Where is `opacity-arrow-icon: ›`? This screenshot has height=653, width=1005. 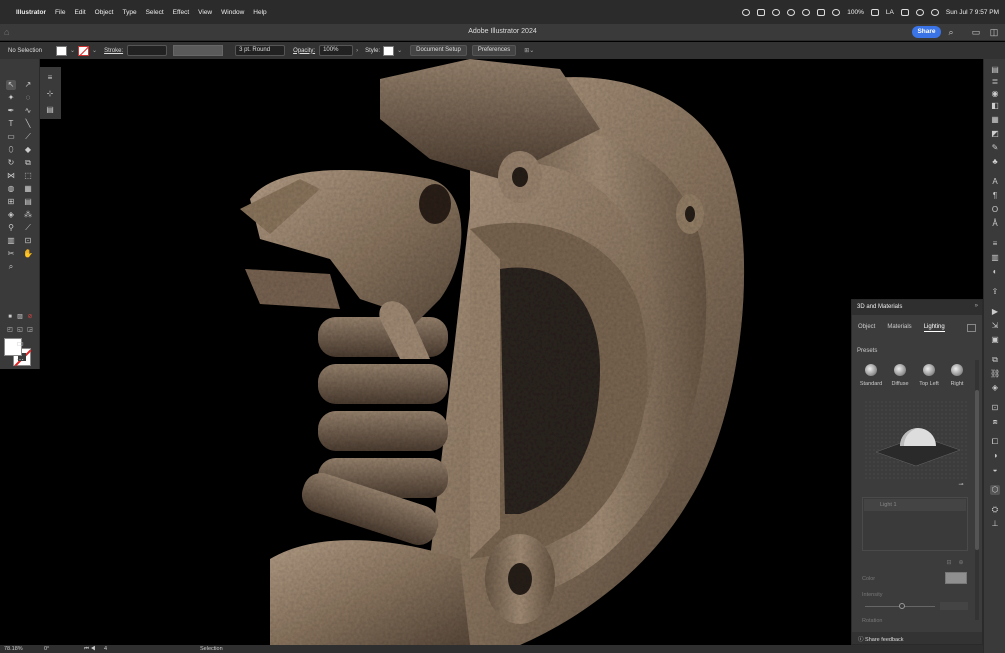
opacity-arrow-icon: › is located at coordinates (357, 51).